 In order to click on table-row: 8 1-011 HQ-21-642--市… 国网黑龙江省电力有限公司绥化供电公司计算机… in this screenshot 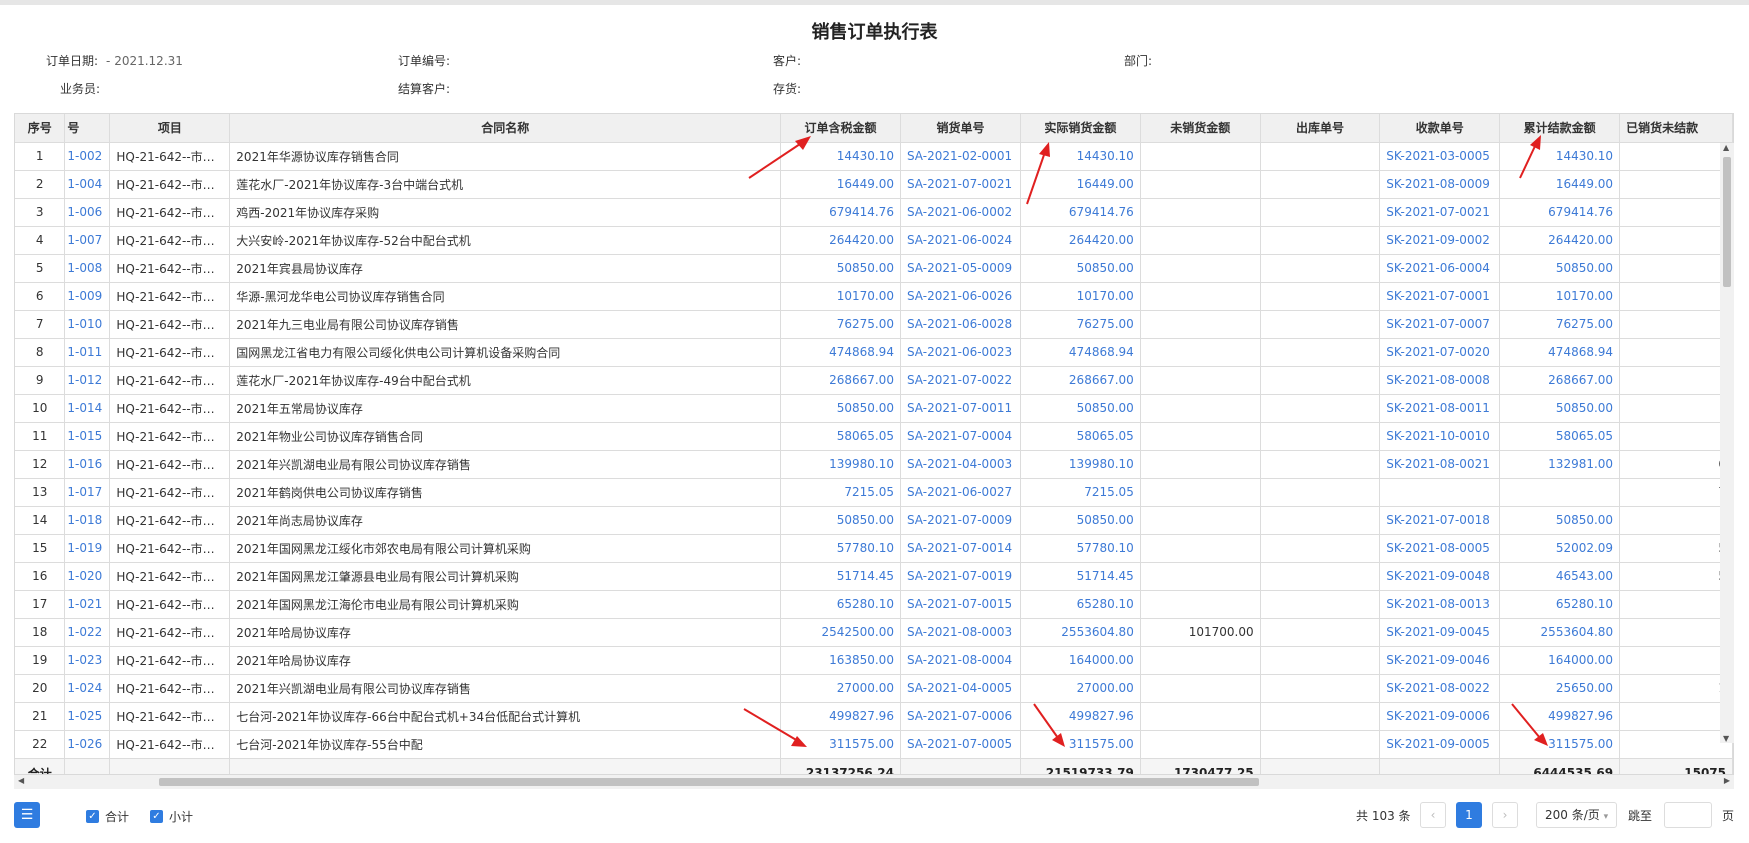, I will do `click(874, 352)`.